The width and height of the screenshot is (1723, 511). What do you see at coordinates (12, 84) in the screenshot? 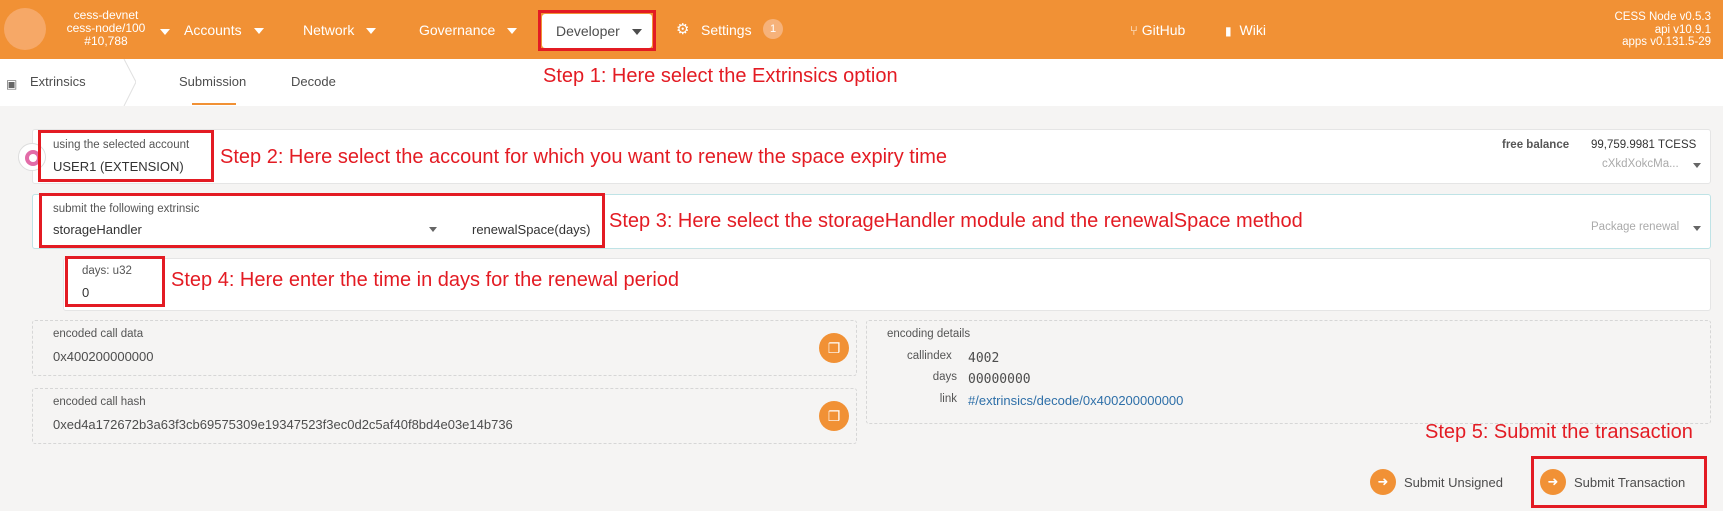
I see `extrinsics-icon: ▣` at bounding box center [12, 84].